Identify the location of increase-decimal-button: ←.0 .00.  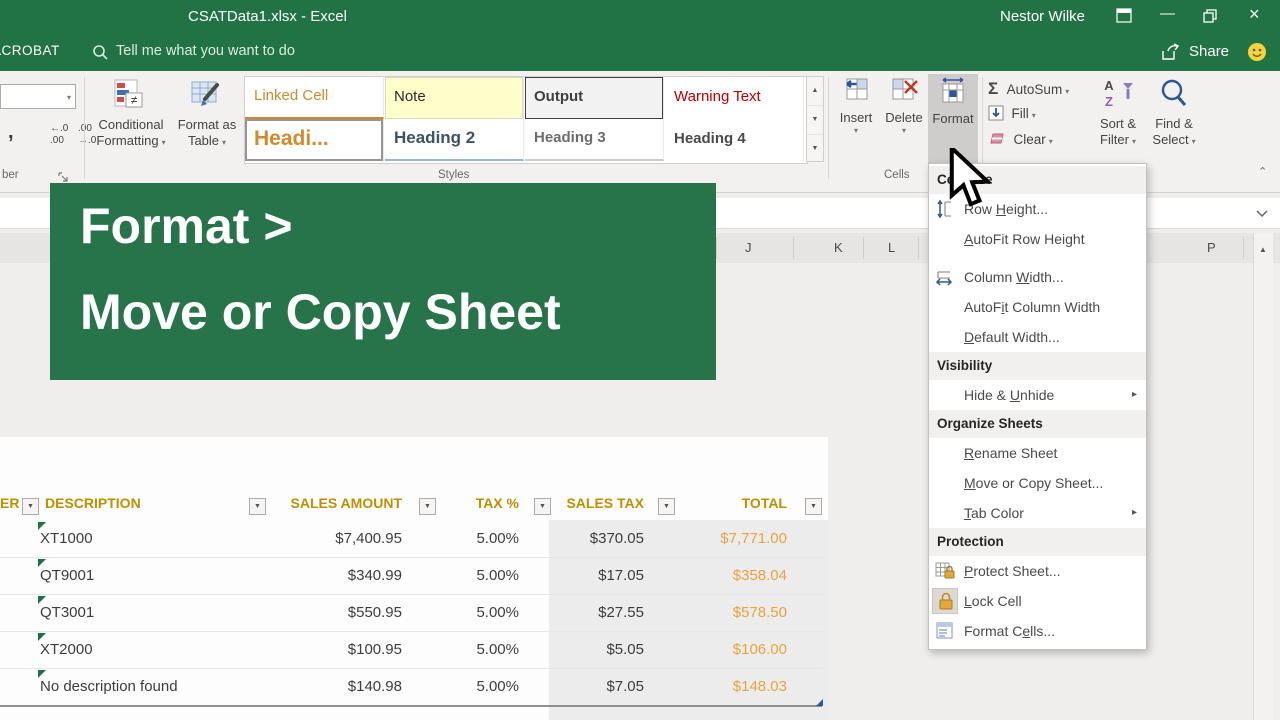
(59, 135).